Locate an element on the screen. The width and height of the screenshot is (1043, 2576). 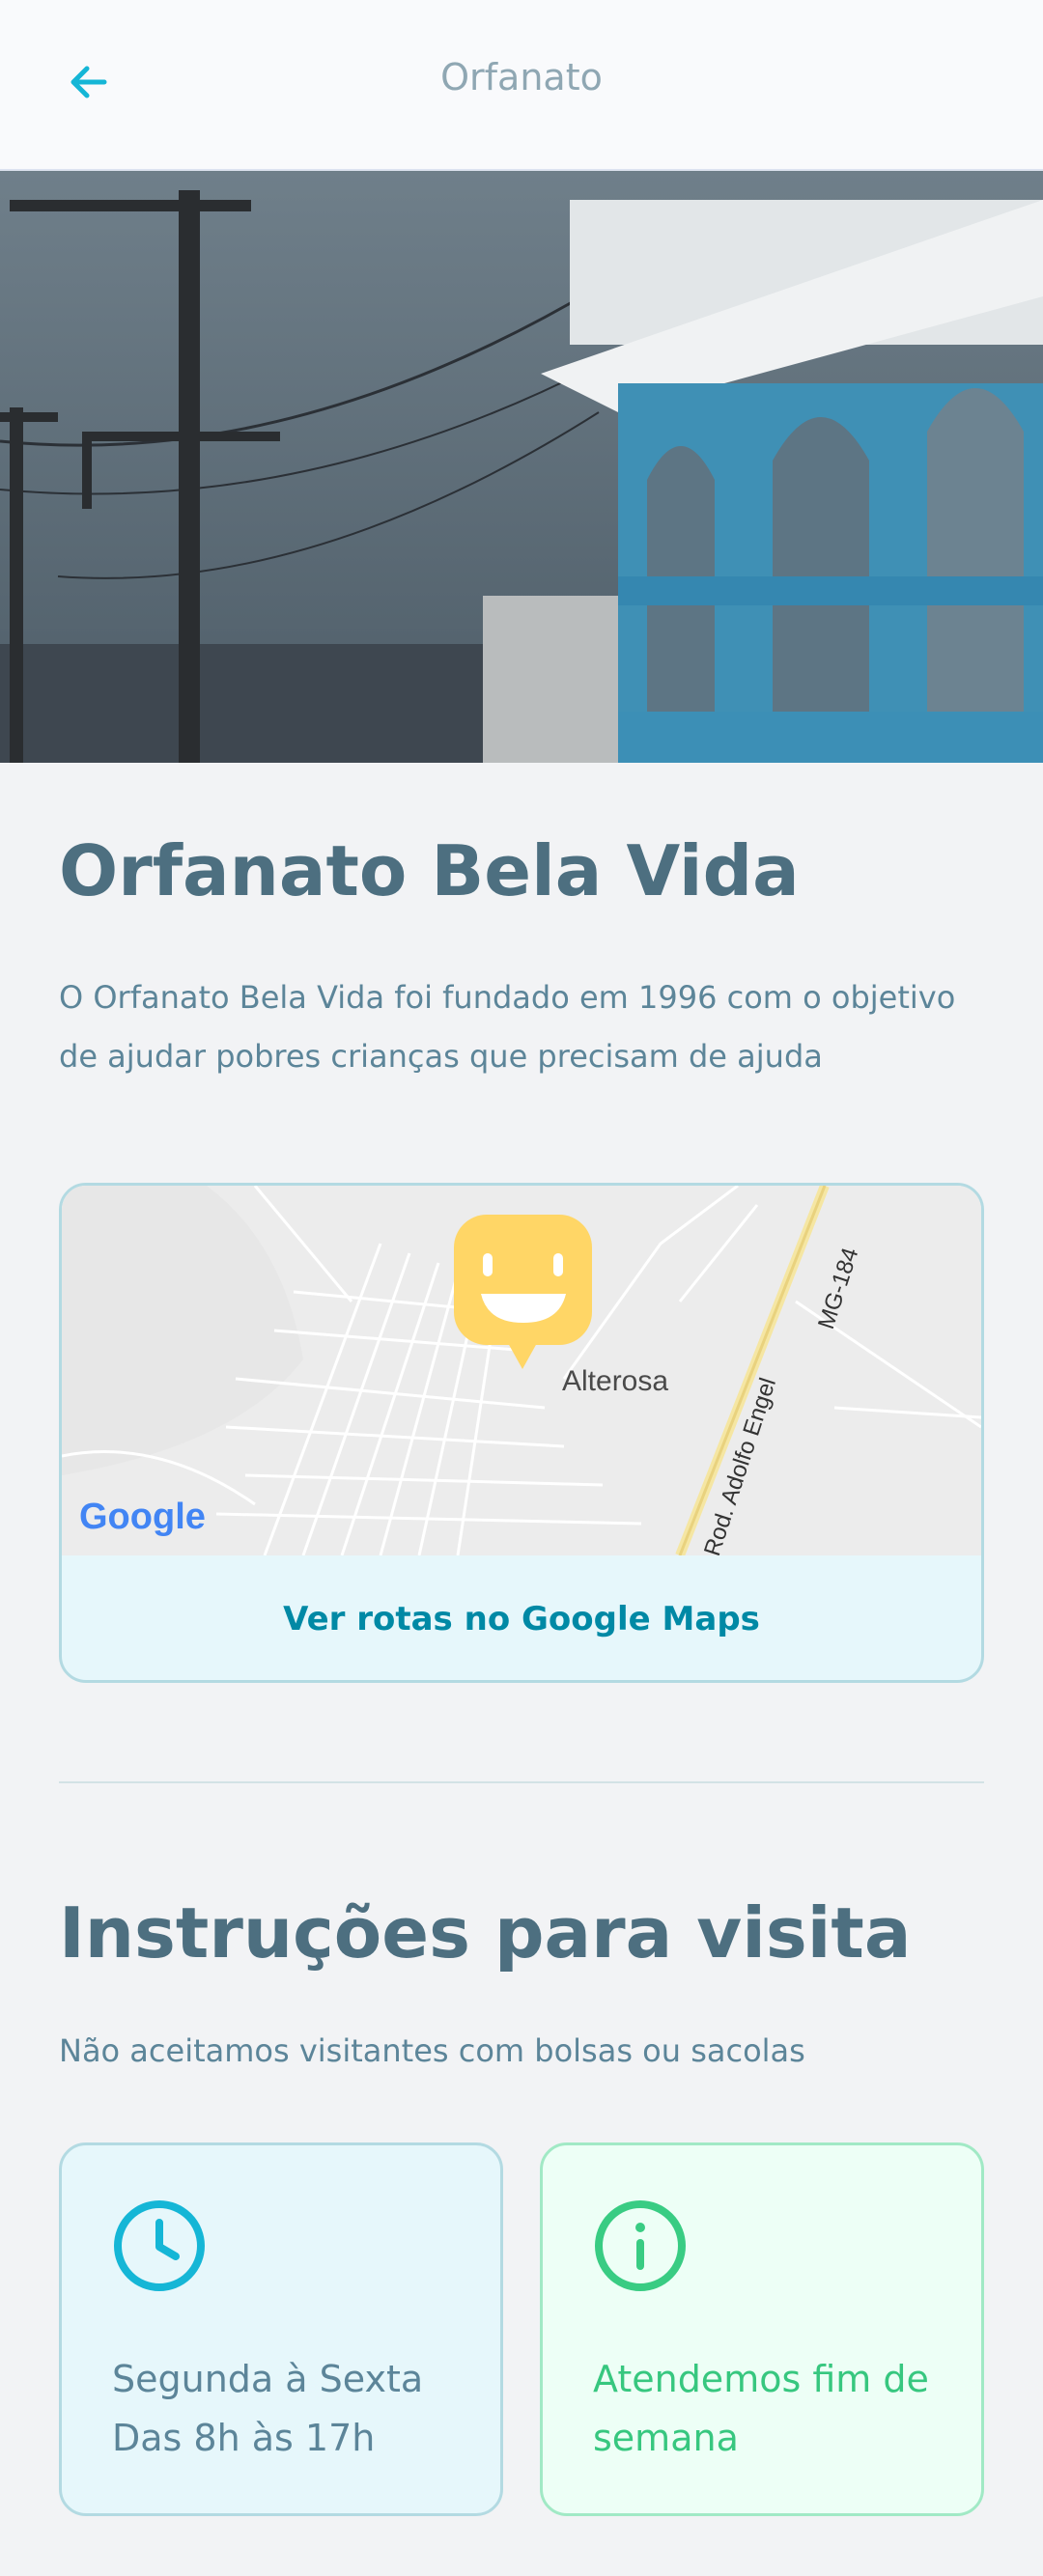
info-icon is located at coordinates (641, 2246).